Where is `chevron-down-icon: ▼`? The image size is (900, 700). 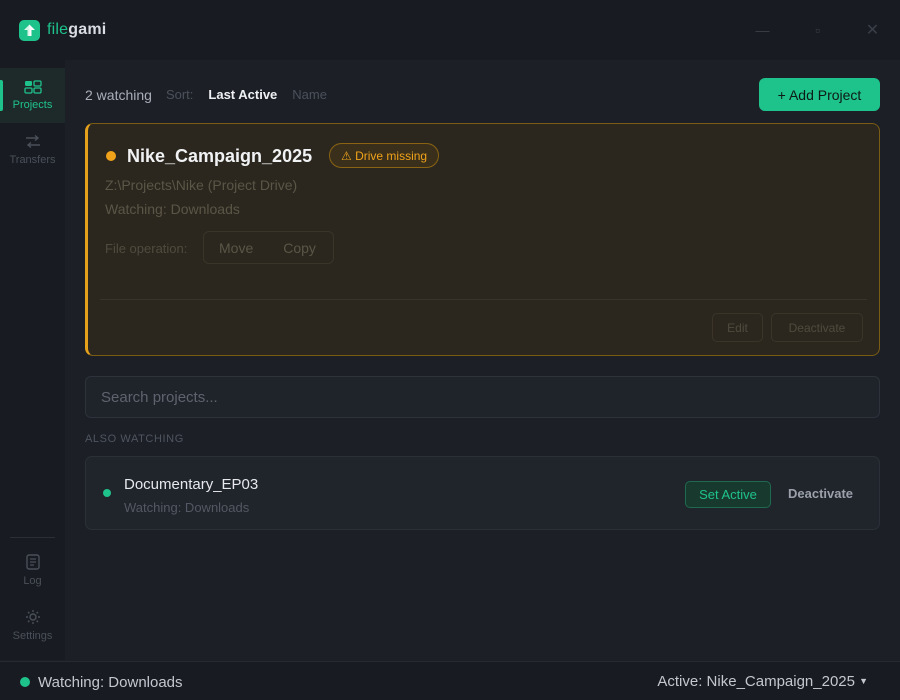
chevron-down-icon: ▼ is located at coordinates (863, 681).